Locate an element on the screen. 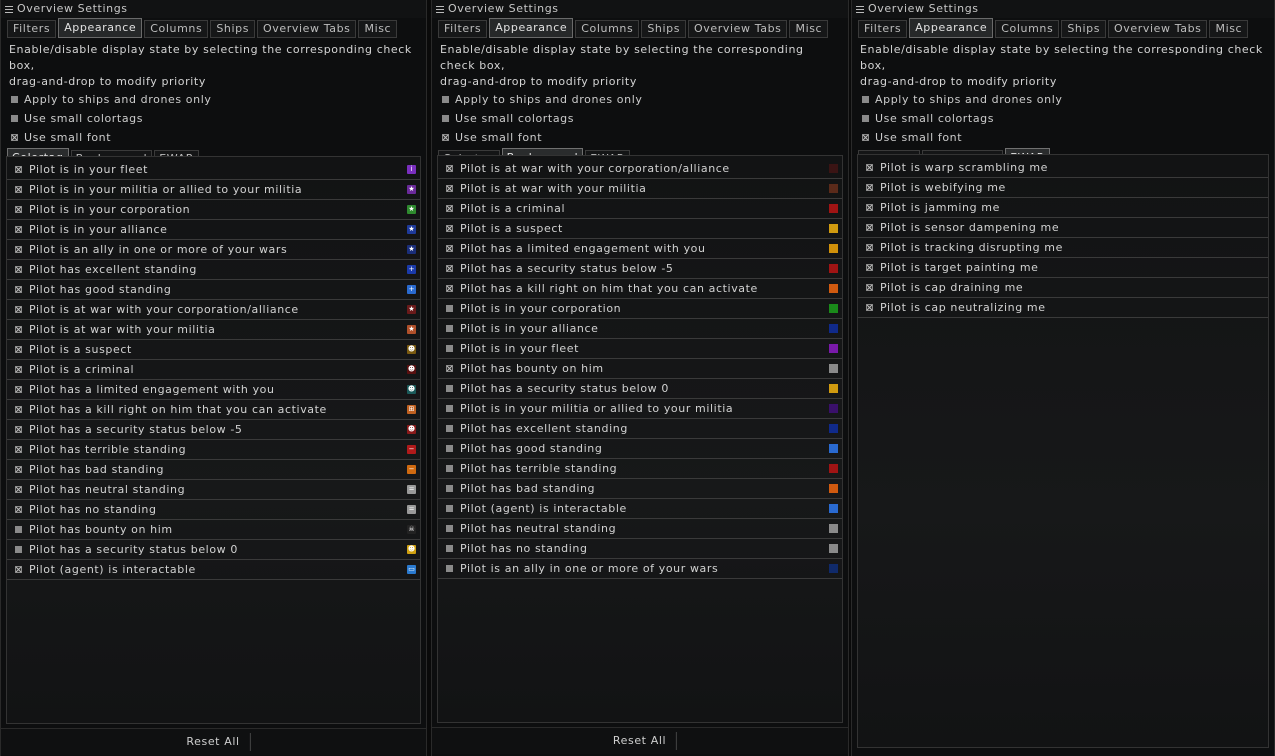 This screenshot has width=1275, height=756. list-item: Pilot is a criminal ☻ is located at coordinates (213, 370).